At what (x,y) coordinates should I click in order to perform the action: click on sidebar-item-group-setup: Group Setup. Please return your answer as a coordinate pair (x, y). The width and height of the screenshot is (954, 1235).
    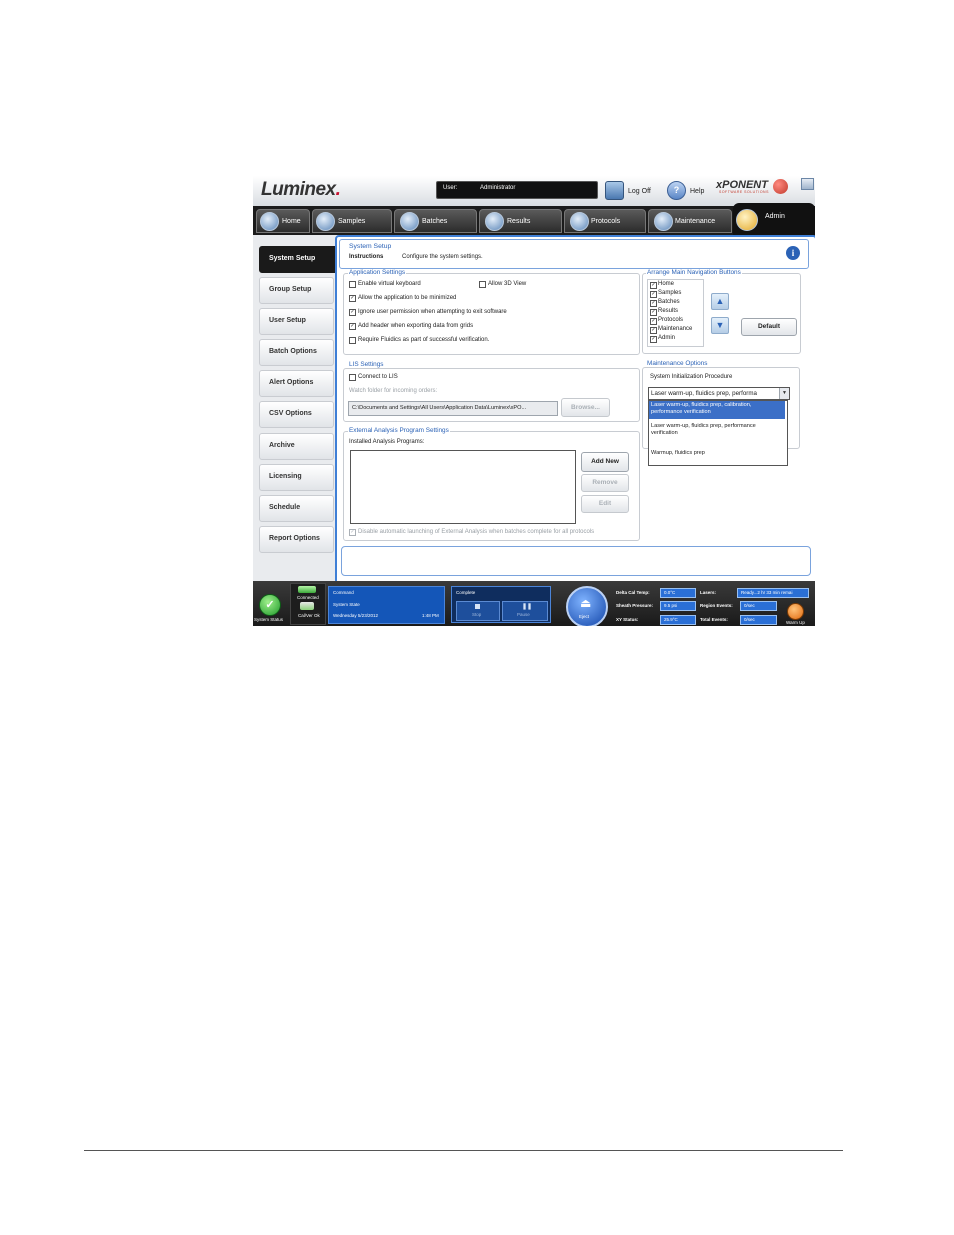
    Looking at the image, I should click on (296, 290).